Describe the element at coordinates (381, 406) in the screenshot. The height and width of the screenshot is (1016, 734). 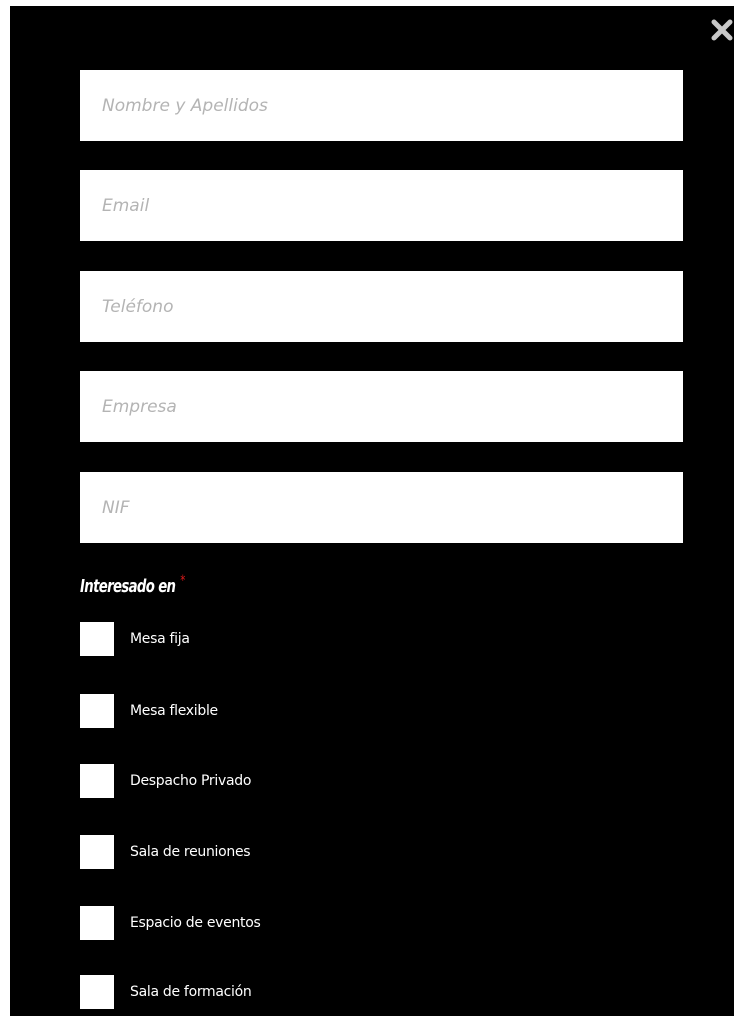
I see `company-field` at that location.